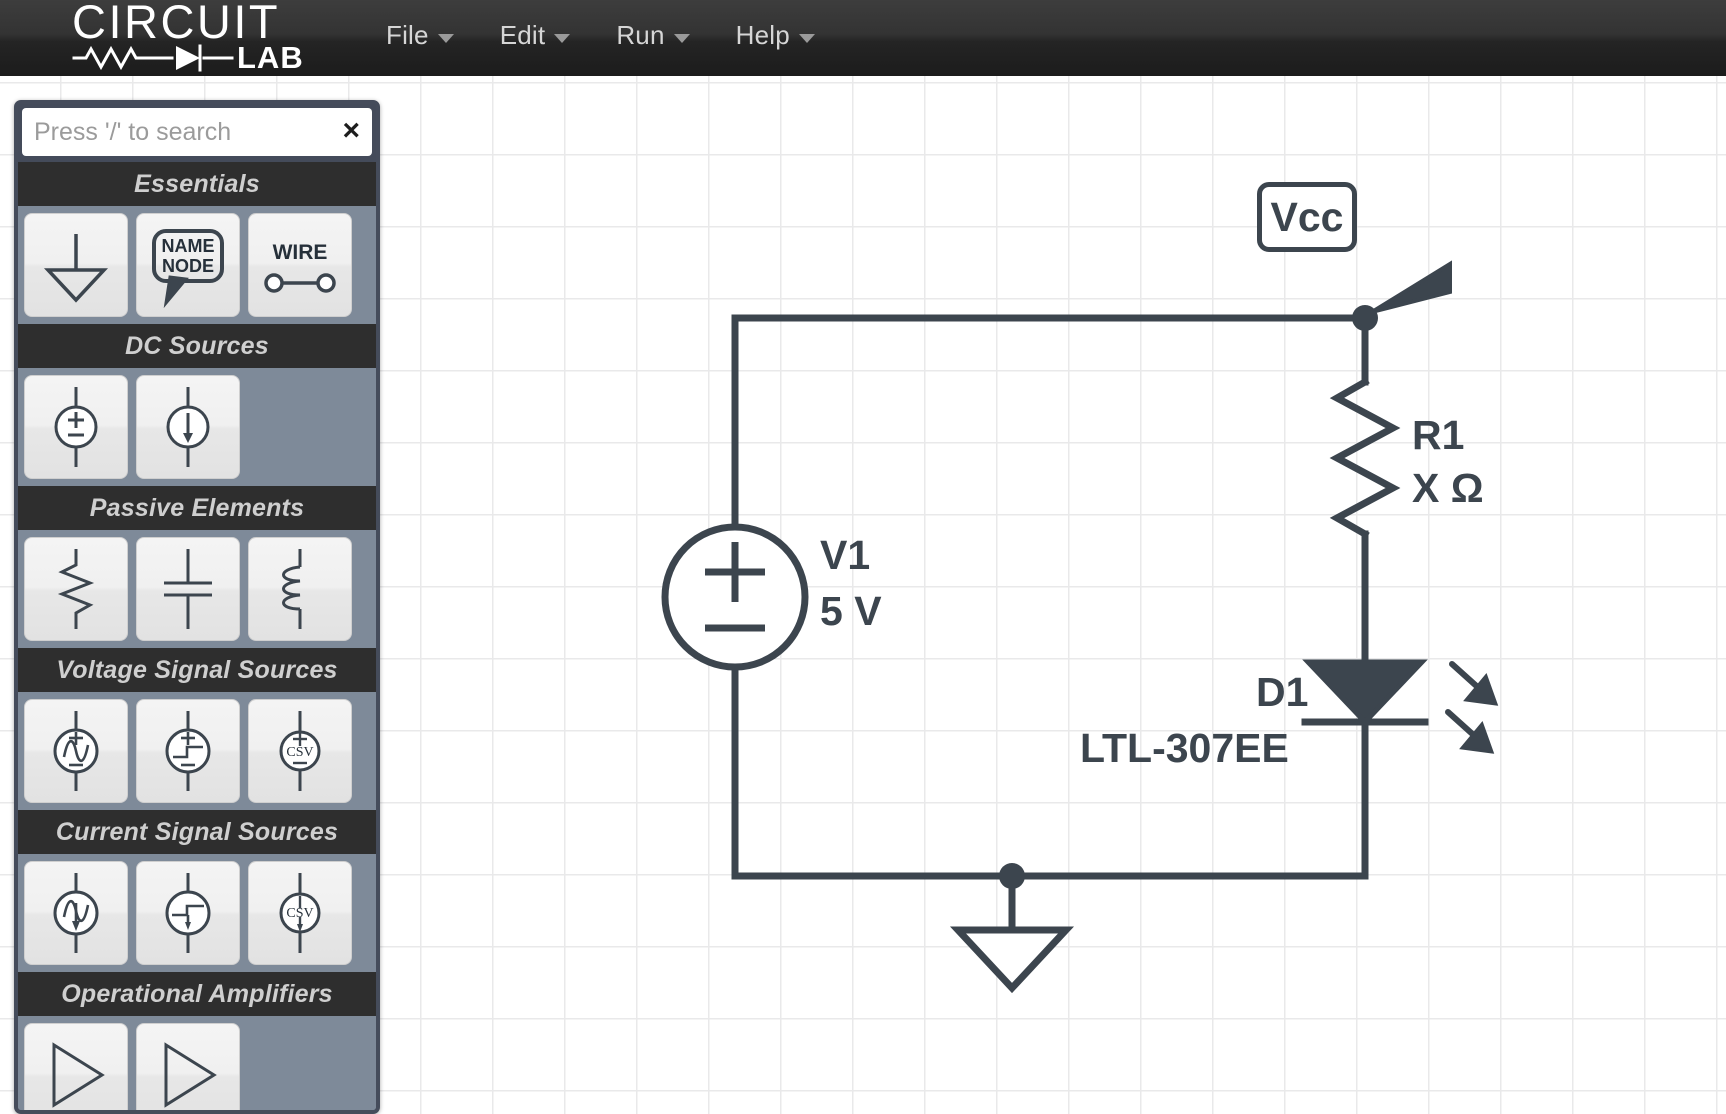 The image size is (1726, 1114). I want to click on search-input, so click(167, 132).